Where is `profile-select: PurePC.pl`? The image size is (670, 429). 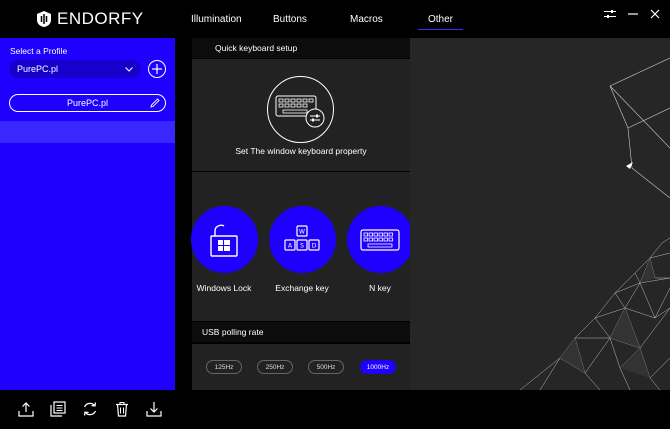 profile-select: PurePC.pl is located at coordinates (75, 69).